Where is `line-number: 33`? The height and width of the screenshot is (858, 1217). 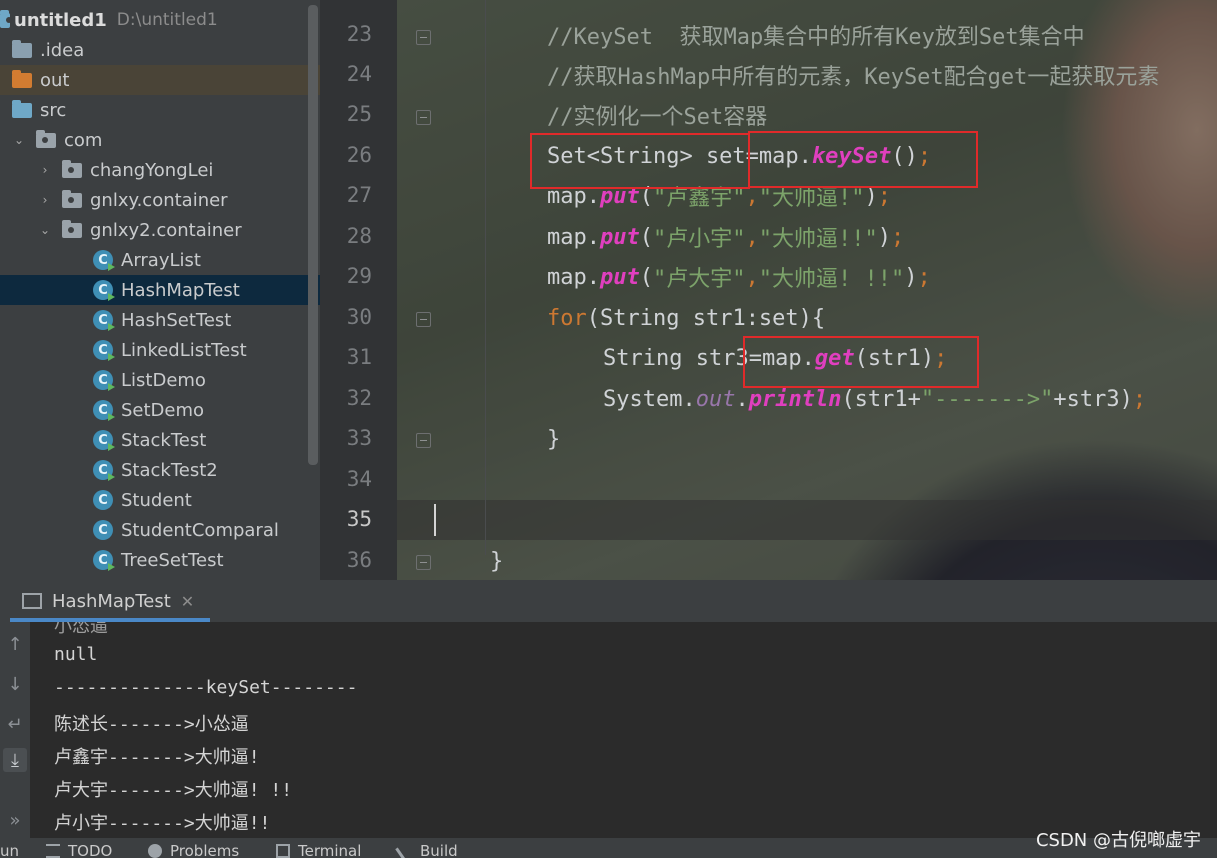 line-number: 33 is located at coordinates (359, 438).